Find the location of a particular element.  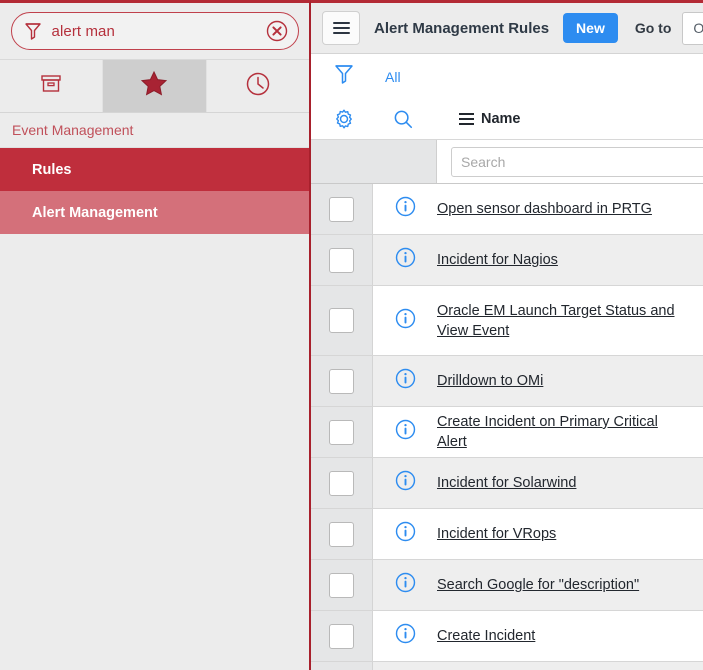

sidebar-item-alert-management: Alert Management is located at coordinates (154, 212).